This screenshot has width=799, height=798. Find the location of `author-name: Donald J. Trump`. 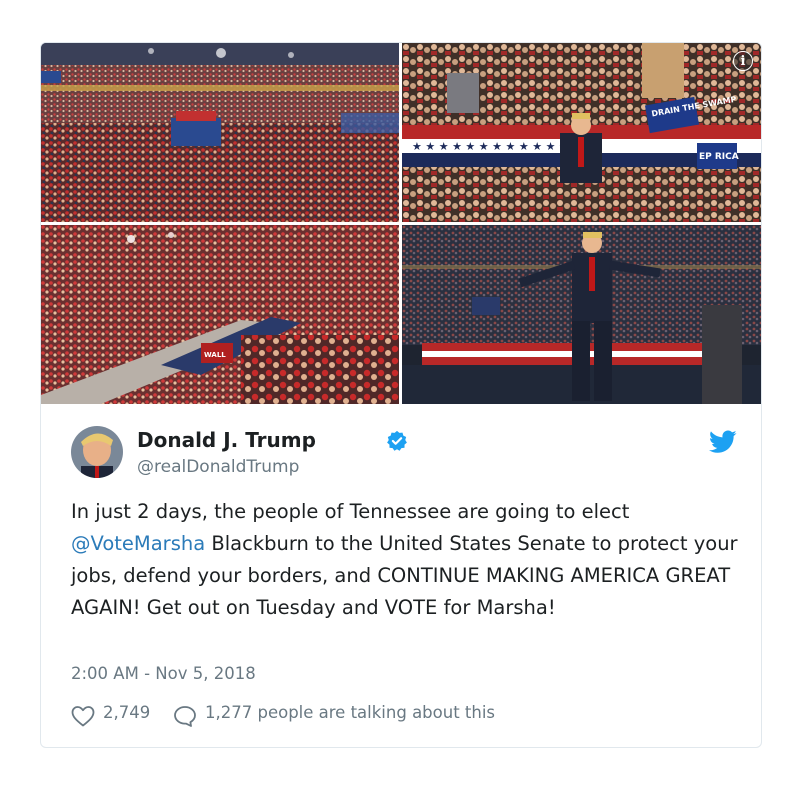

author-name: Donald J. Trump is located at coordinates (226, 440).